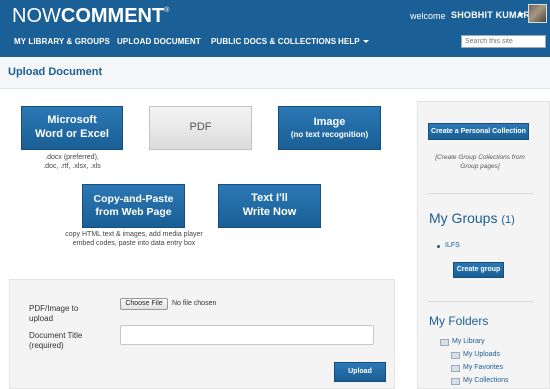 This screenshot has height=389, width=550. What do you see at coordinates (503, 41) in the screenshot?
I see `search-input` at bounding box center [503, 41].